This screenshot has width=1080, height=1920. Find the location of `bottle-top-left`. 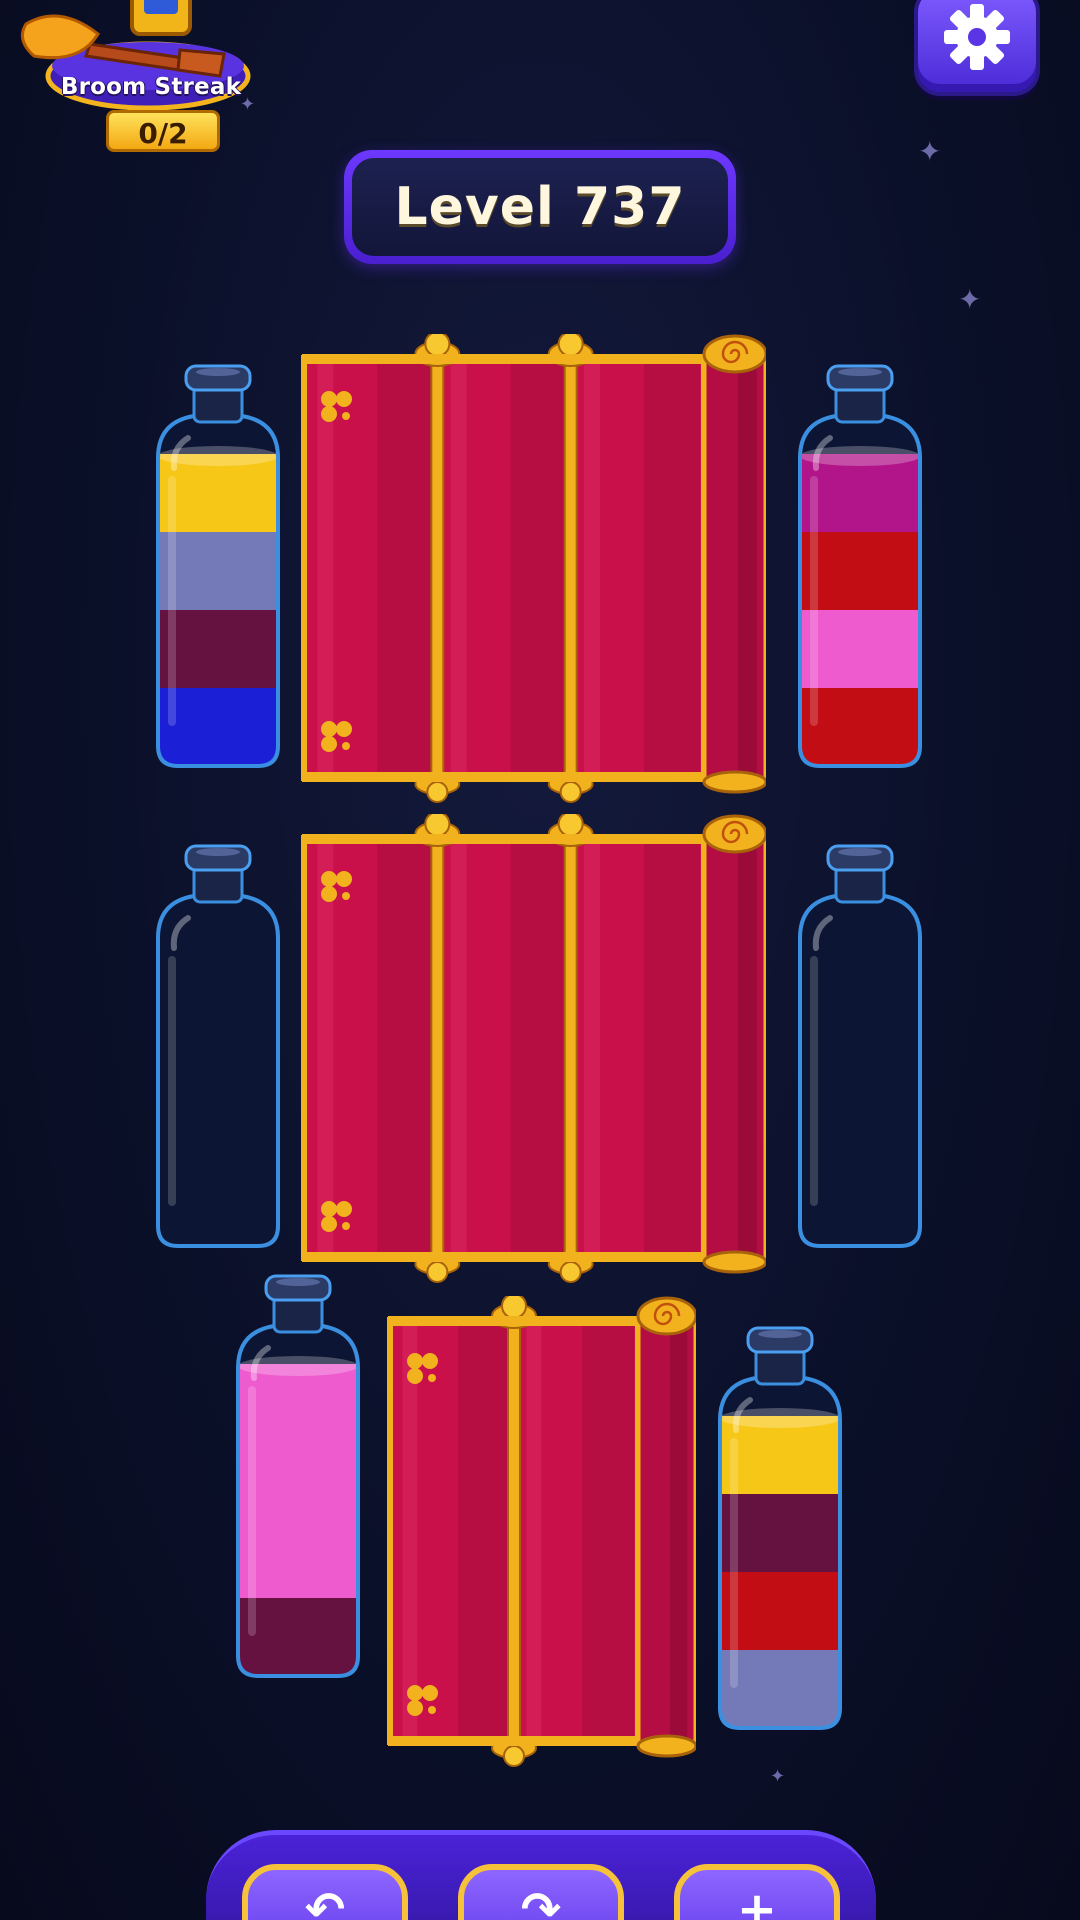

bottle-top-left is located at coordinates (218, 566).